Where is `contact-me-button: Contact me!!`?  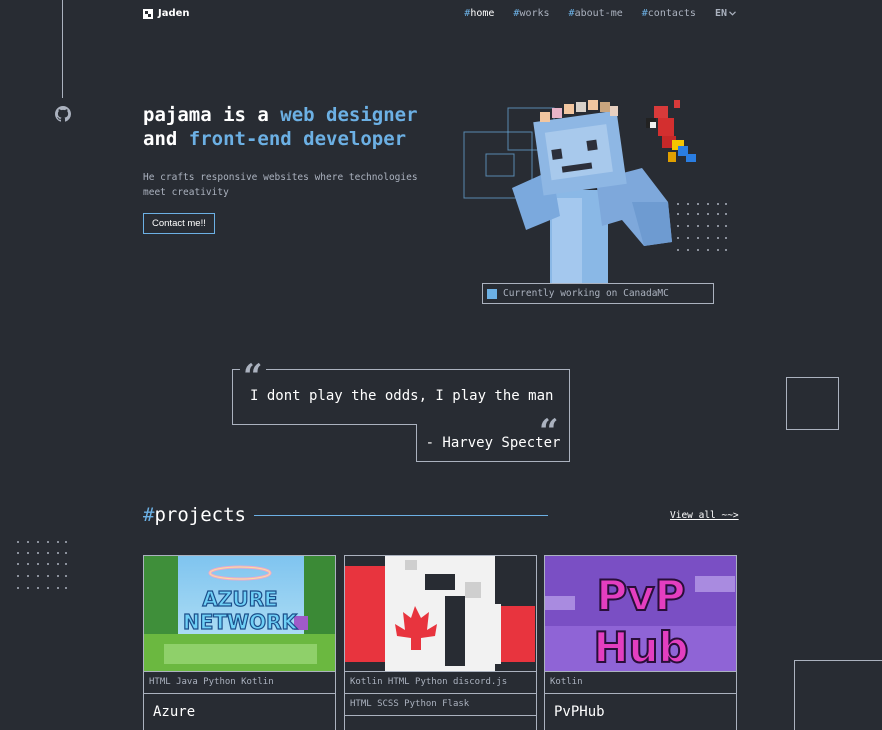 contact-me-button: Contact me!! is located at coordinates (179, 223).